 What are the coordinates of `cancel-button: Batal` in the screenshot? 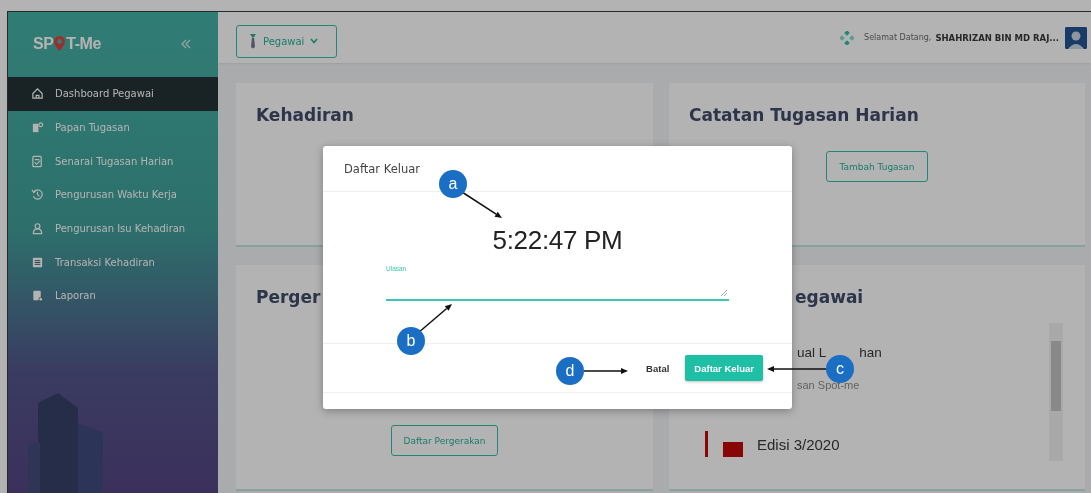 It's located at (658, 368).